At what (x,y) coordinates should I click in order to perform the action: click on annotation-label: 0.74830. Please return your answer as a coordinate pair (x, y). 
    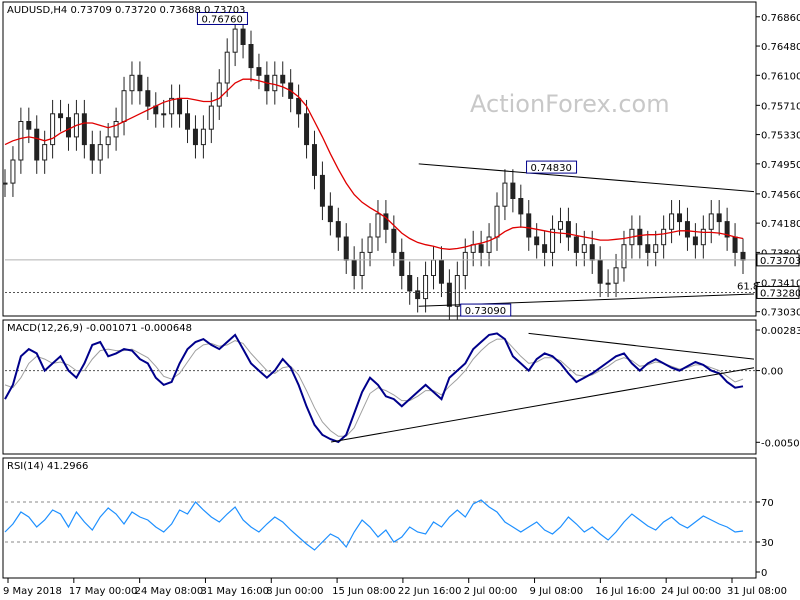
    Looking at the image, I should click on (551, 168).